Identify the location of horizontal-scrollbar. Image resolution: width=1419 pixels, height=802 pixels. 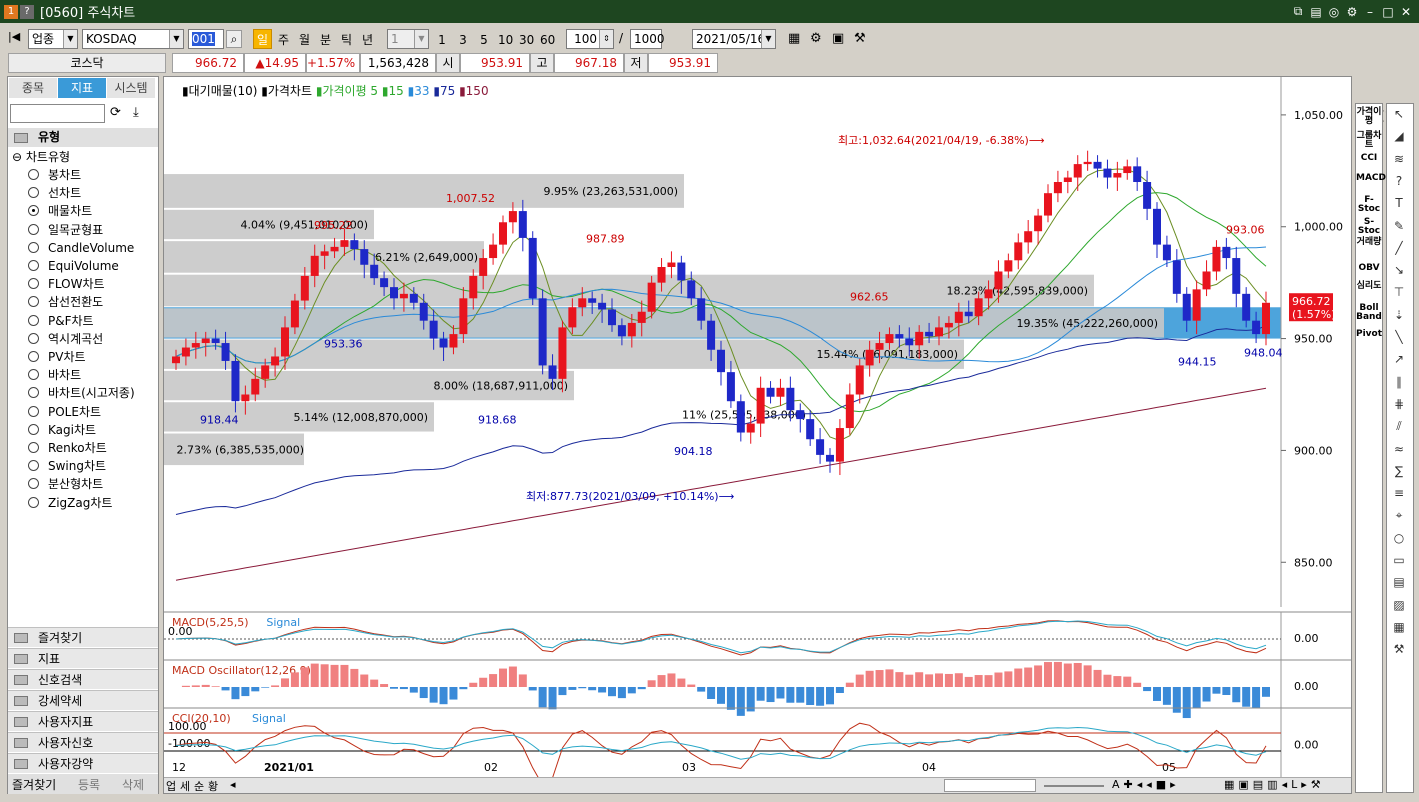
(990, 785).